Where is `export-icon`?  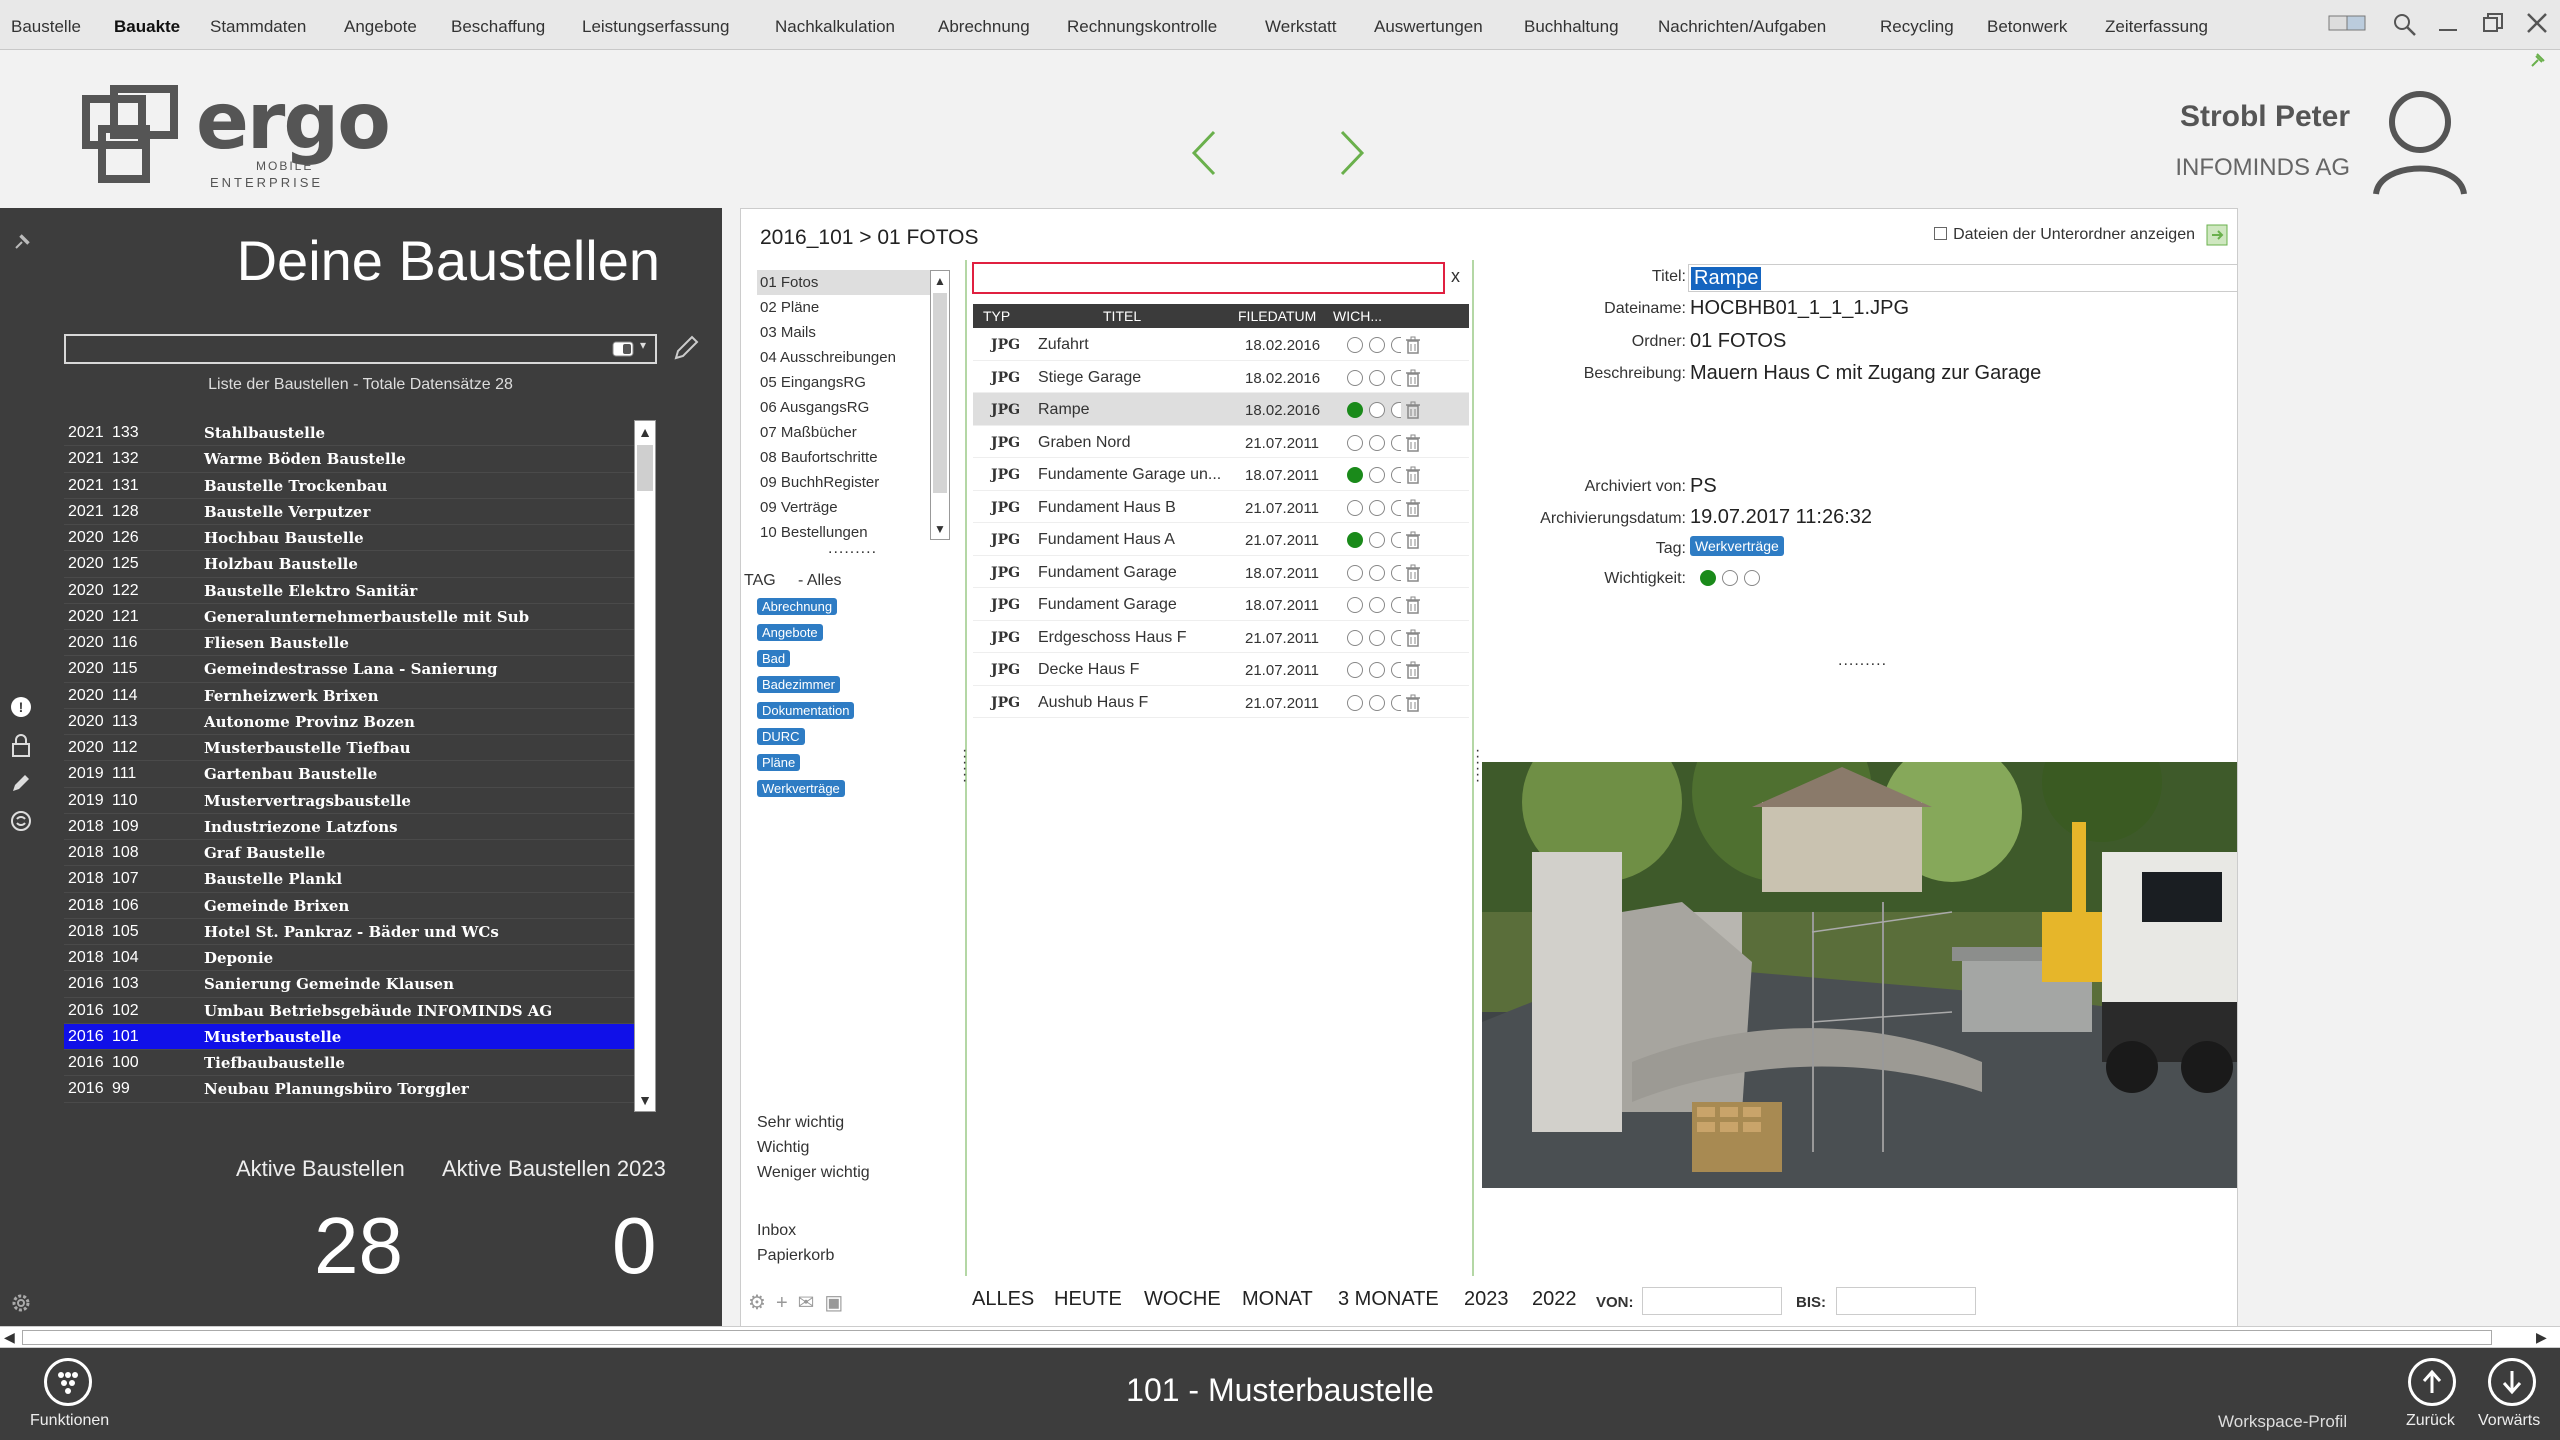 export-icon is located at coordinates (2217, 237).